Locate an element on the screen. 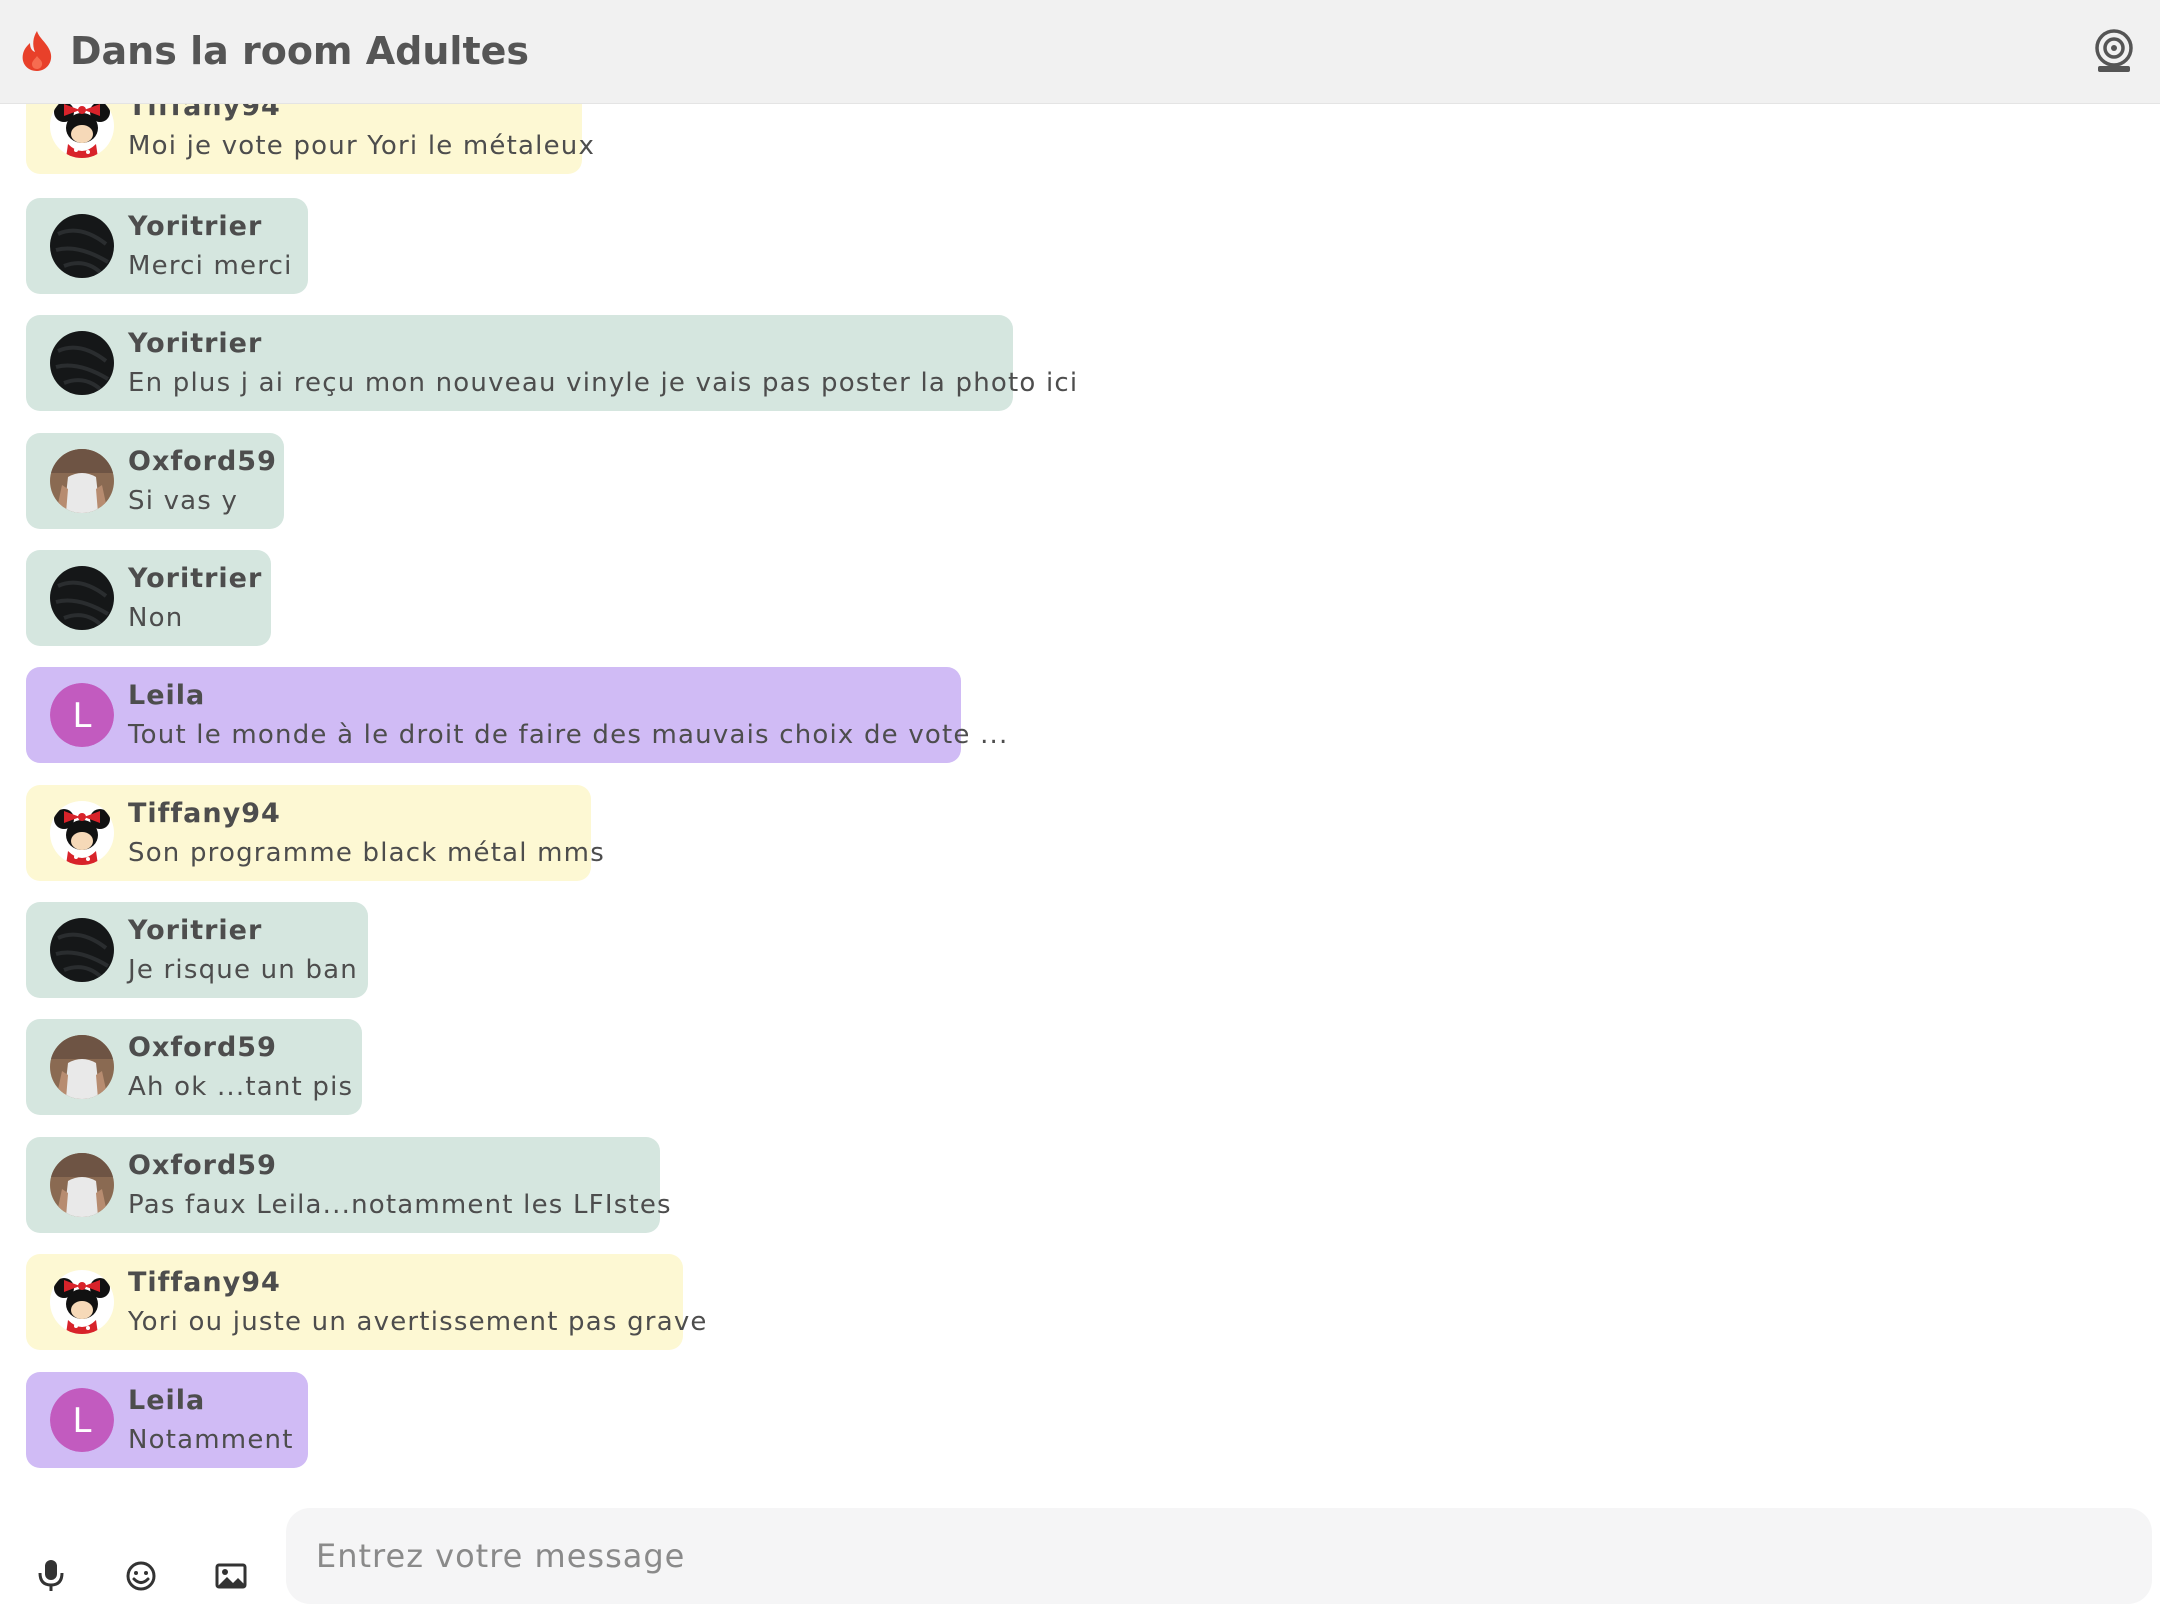  message-text: Si vas y is located at coordinates (183, 501).